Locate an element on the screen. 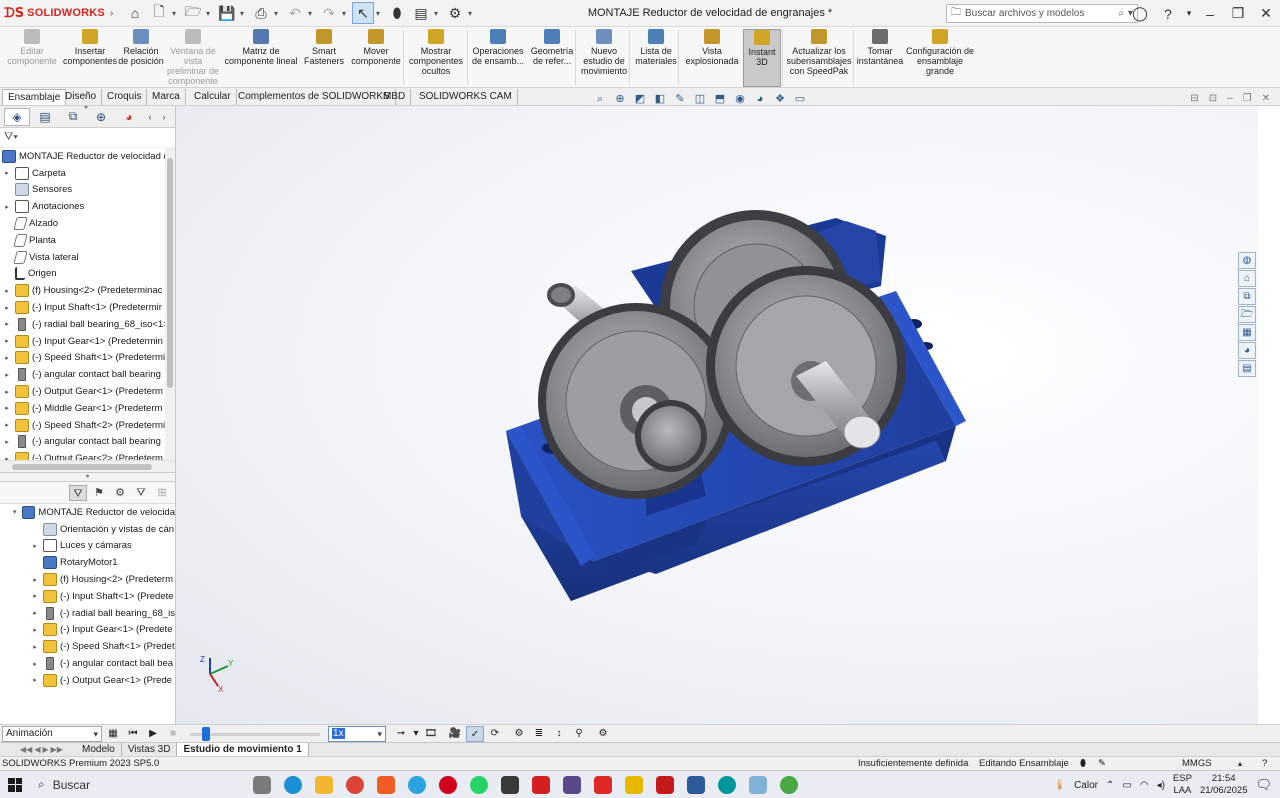 This screenshot has width=1280, height=798. tree-scrollbar is located at coordinates (170, 304).